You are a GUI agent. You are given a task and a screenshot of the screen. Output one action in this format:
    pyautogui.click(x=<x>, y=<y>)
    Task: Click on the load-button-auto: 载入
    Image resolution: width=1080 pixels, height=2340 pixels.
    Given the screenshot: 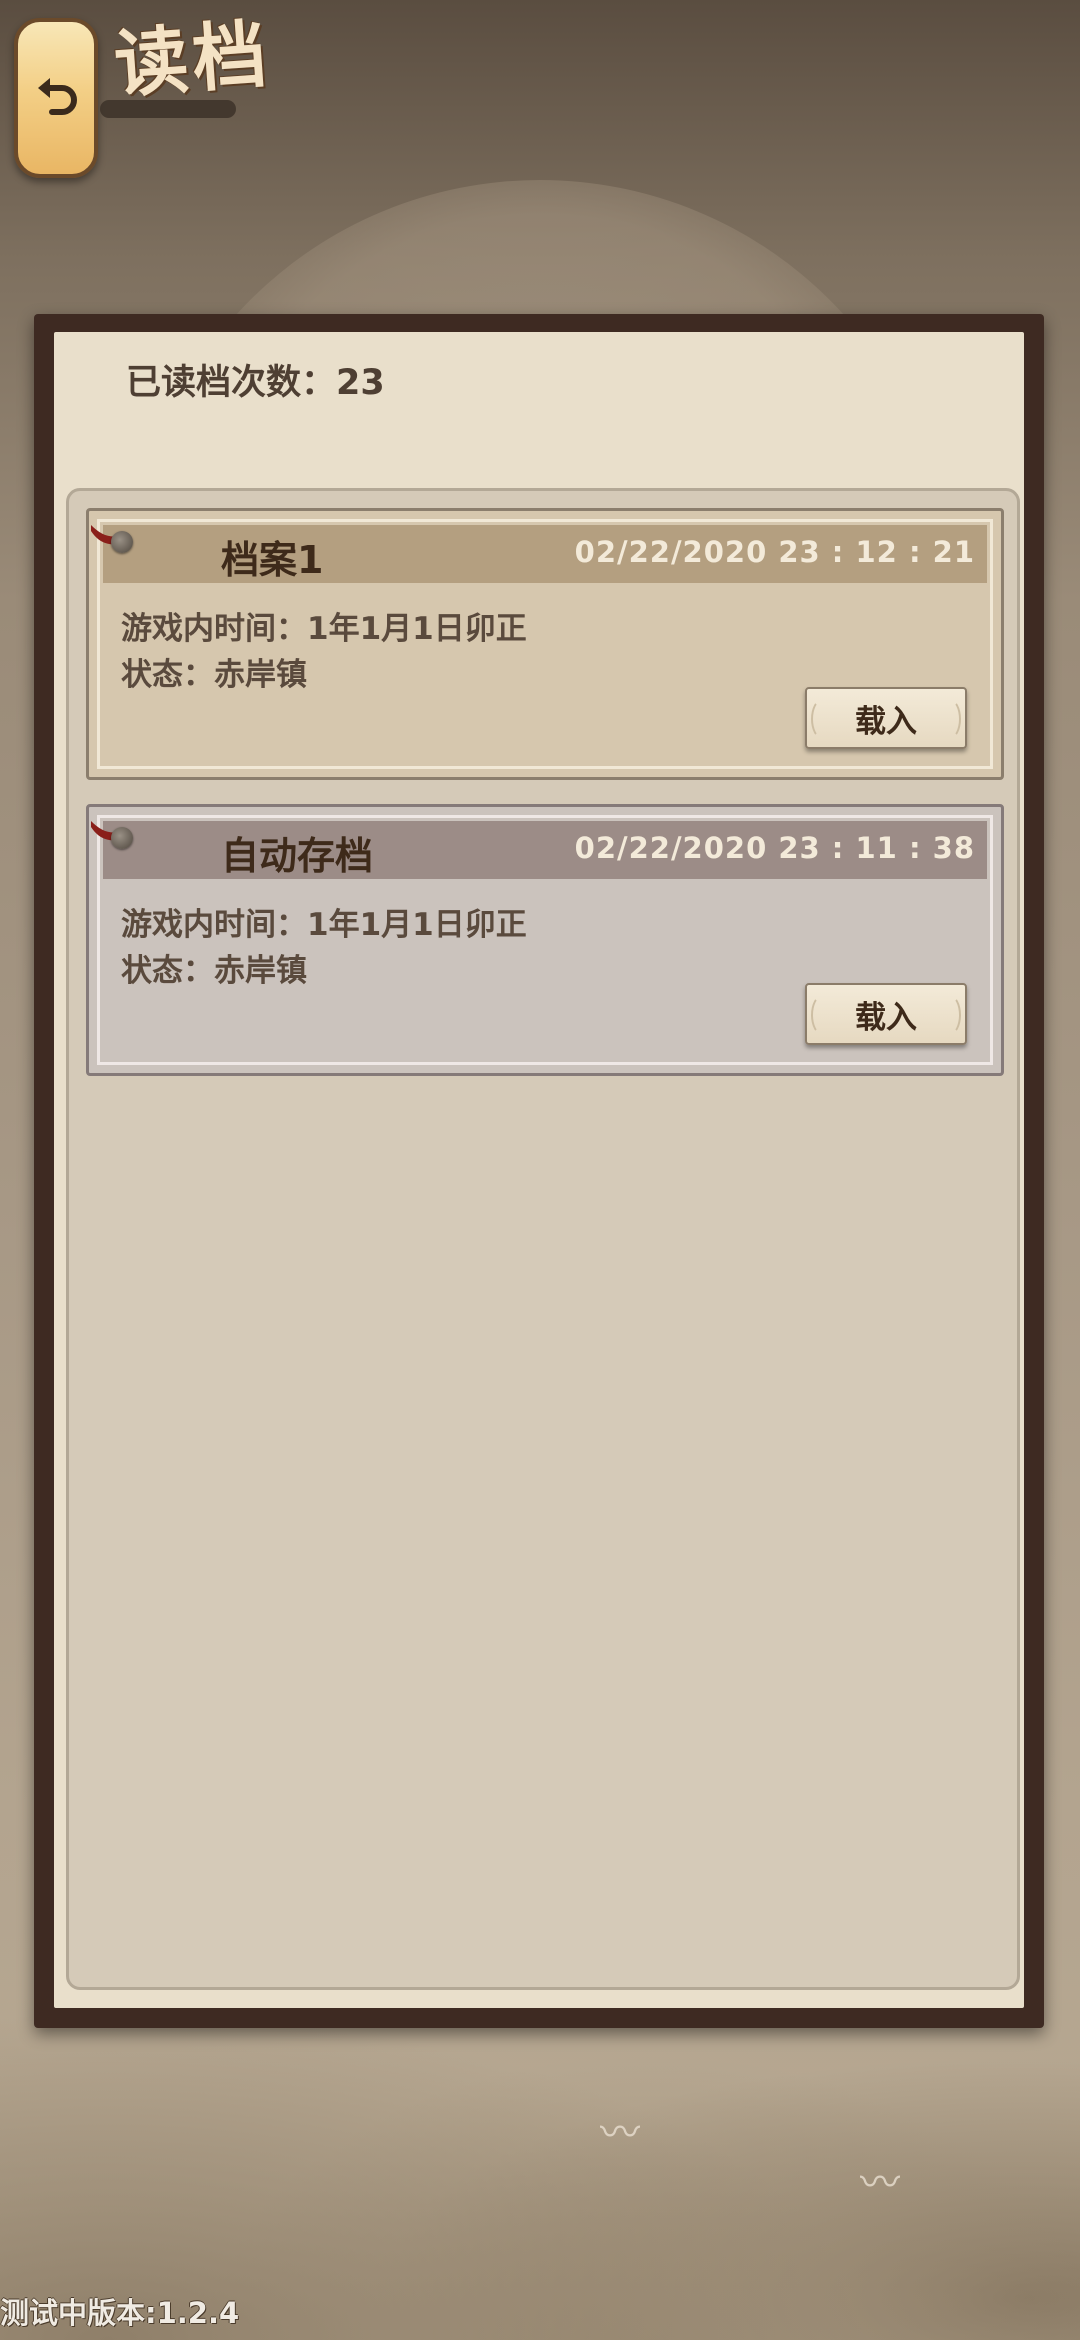 What is the action you would take?
    pyautogui.click(x=886, y=1014)
    